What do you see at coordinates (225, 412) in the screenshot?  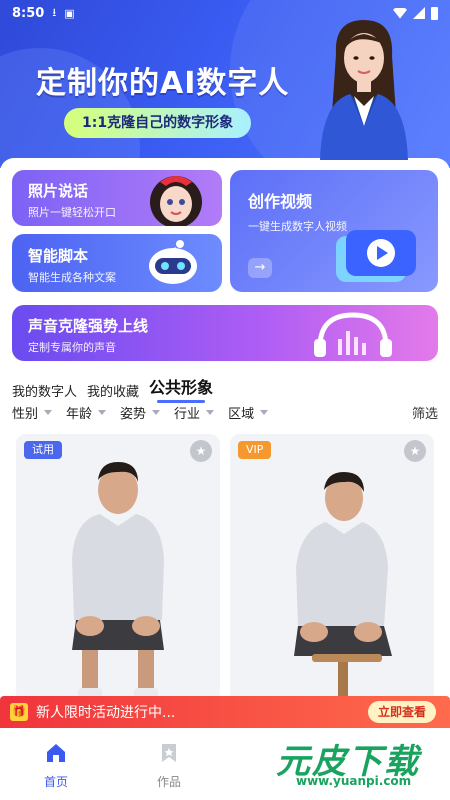 I see `filter-bar: 性别 年龄 姿势 行业 区域 筛选` at bounding box center [225, 412].